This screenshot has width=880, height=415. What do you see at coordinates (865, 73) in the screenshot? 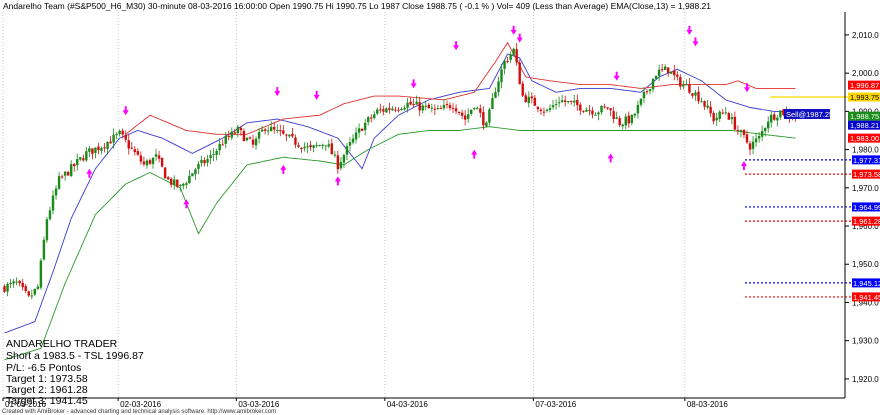
I see `y-tick-label: 2,000.0` at bounding box center [865, 73].